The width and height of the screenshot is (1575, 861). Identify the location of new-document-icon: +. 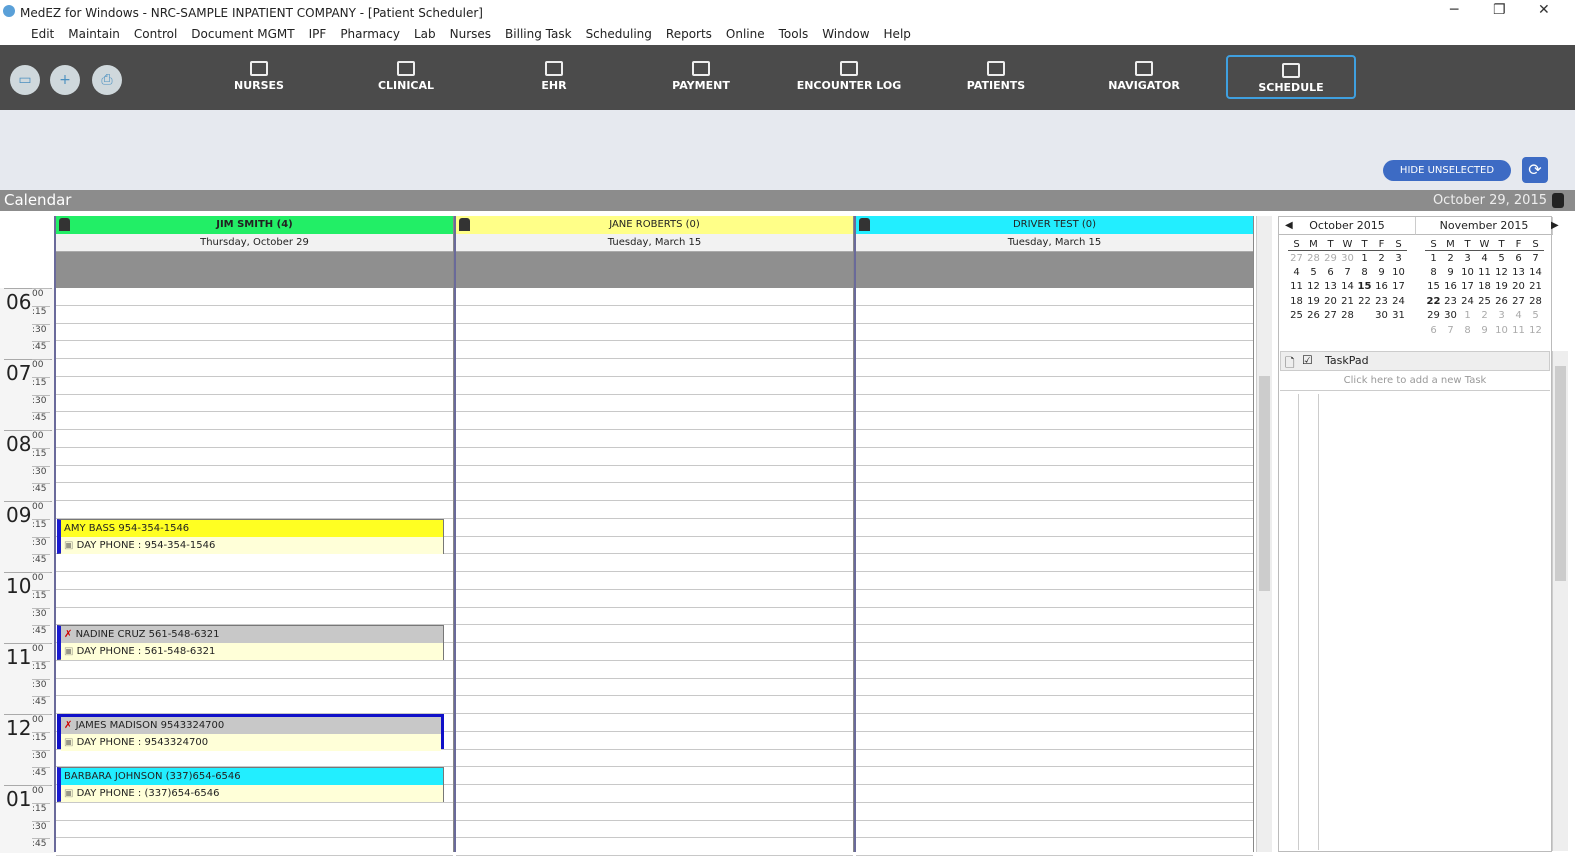
(65, 80).